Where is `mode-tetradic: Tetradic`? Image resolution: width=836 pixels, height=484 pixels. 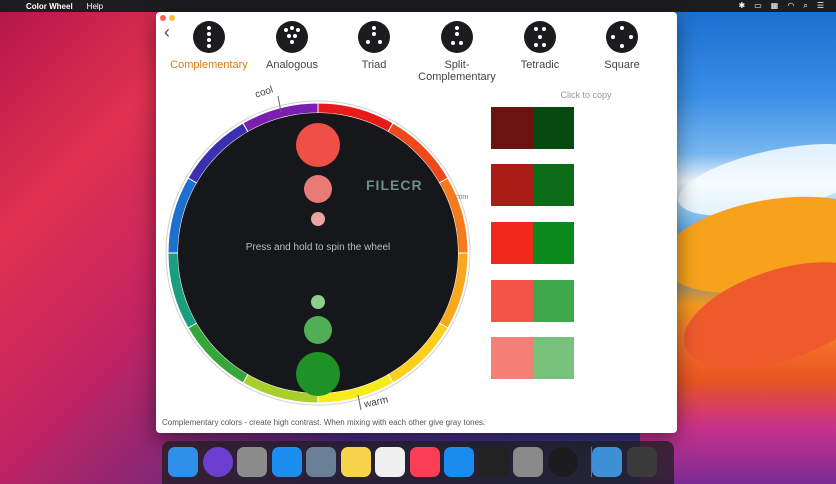 mode-tetradic: Tetradic is located at coordinates (540, 46).